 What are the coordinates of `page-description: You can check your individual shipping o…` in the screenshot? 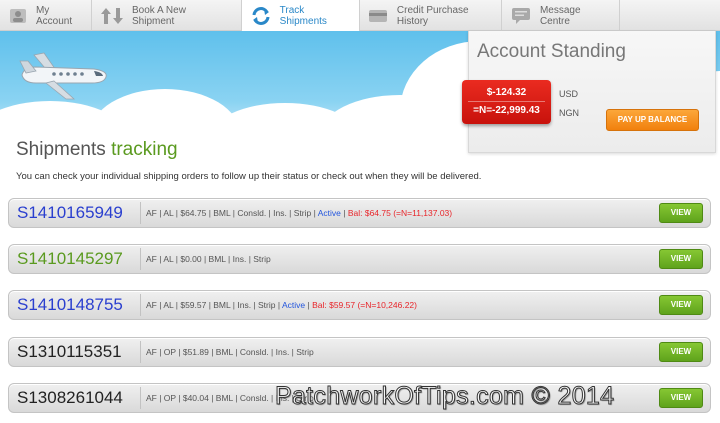 It's located at (249, 176).